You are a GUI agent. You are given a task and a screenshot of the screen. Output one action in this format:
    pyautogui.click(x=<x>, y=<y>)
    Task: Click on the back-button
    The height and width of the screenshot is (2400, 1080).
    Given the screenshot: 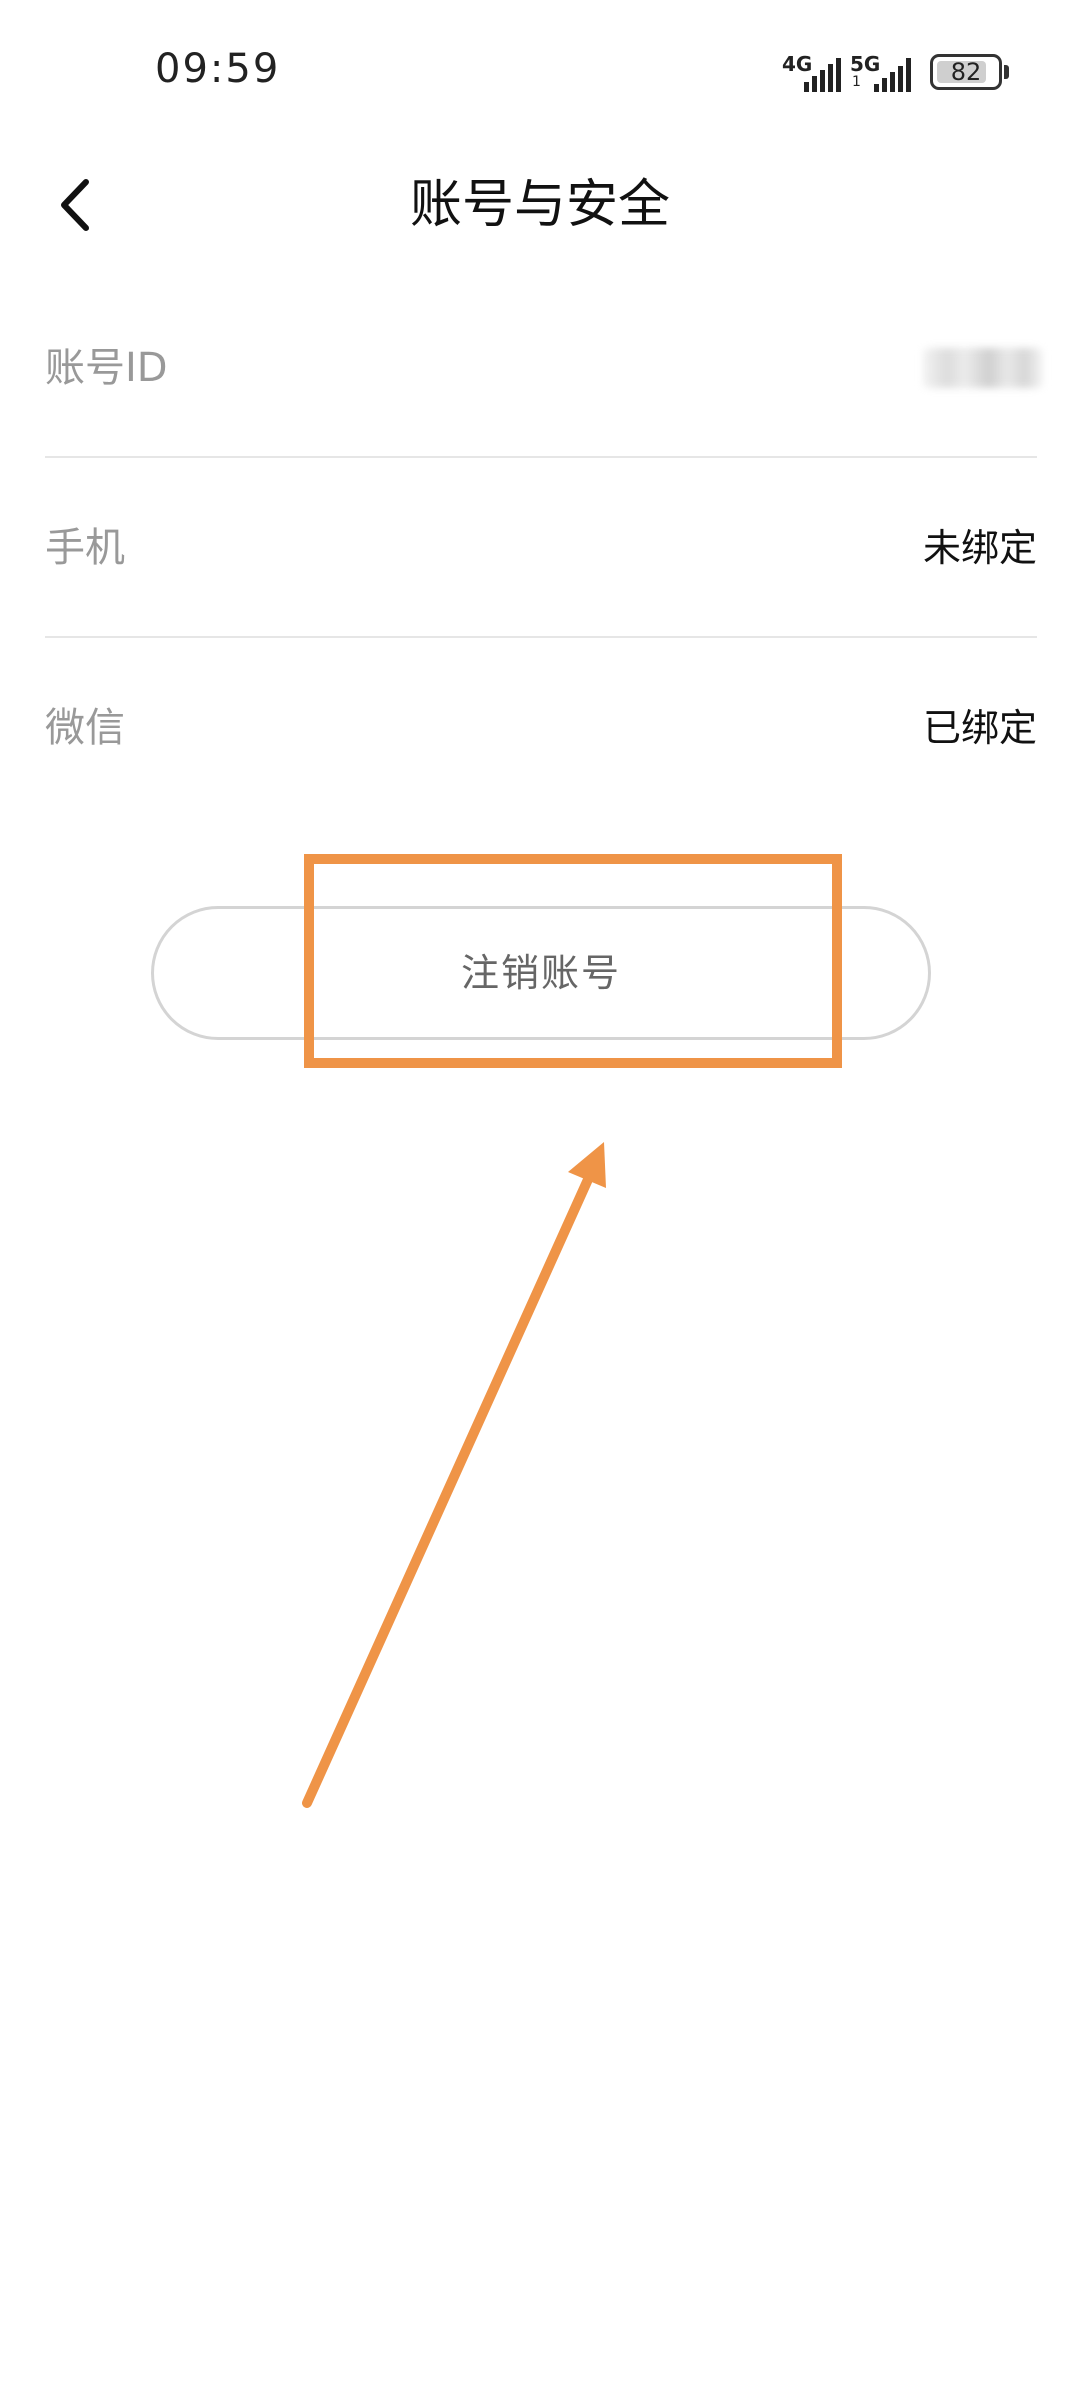 What is the action you would take?
    pyautogui.click(x=85, y=205)
    